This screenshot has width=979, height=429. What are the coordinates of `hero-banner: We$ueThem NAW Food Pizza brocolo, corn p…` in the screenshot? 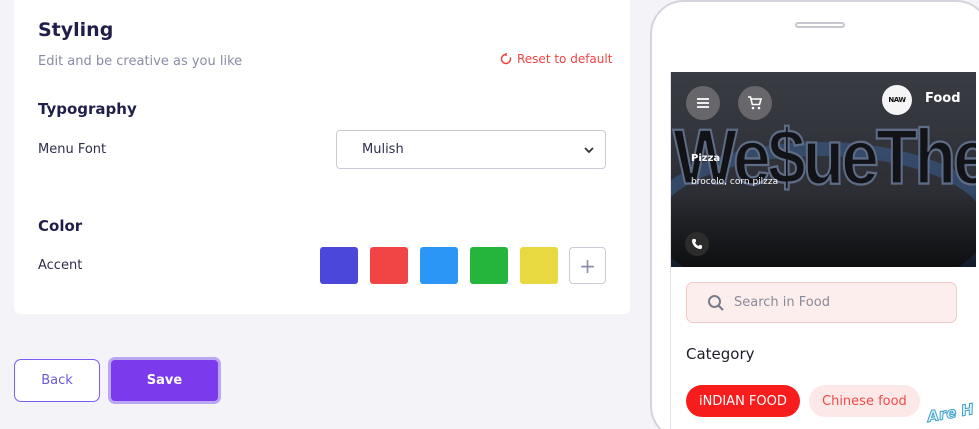 It's located at (823, 169).